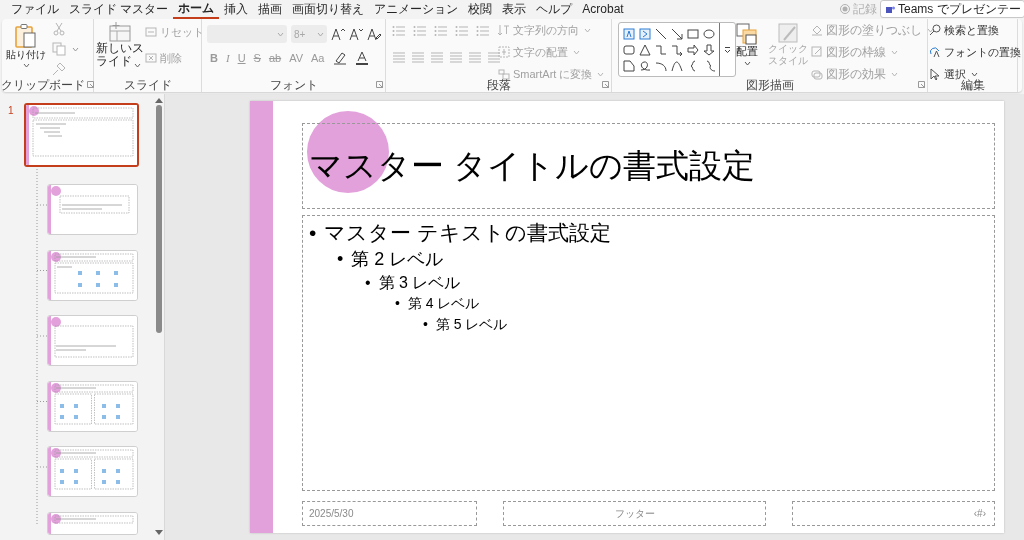 The height and width of the screenshot is (540, 1024). Describe the element at coordinates (504, 74) in the screenshot. I see `smartart-icon` at that location.